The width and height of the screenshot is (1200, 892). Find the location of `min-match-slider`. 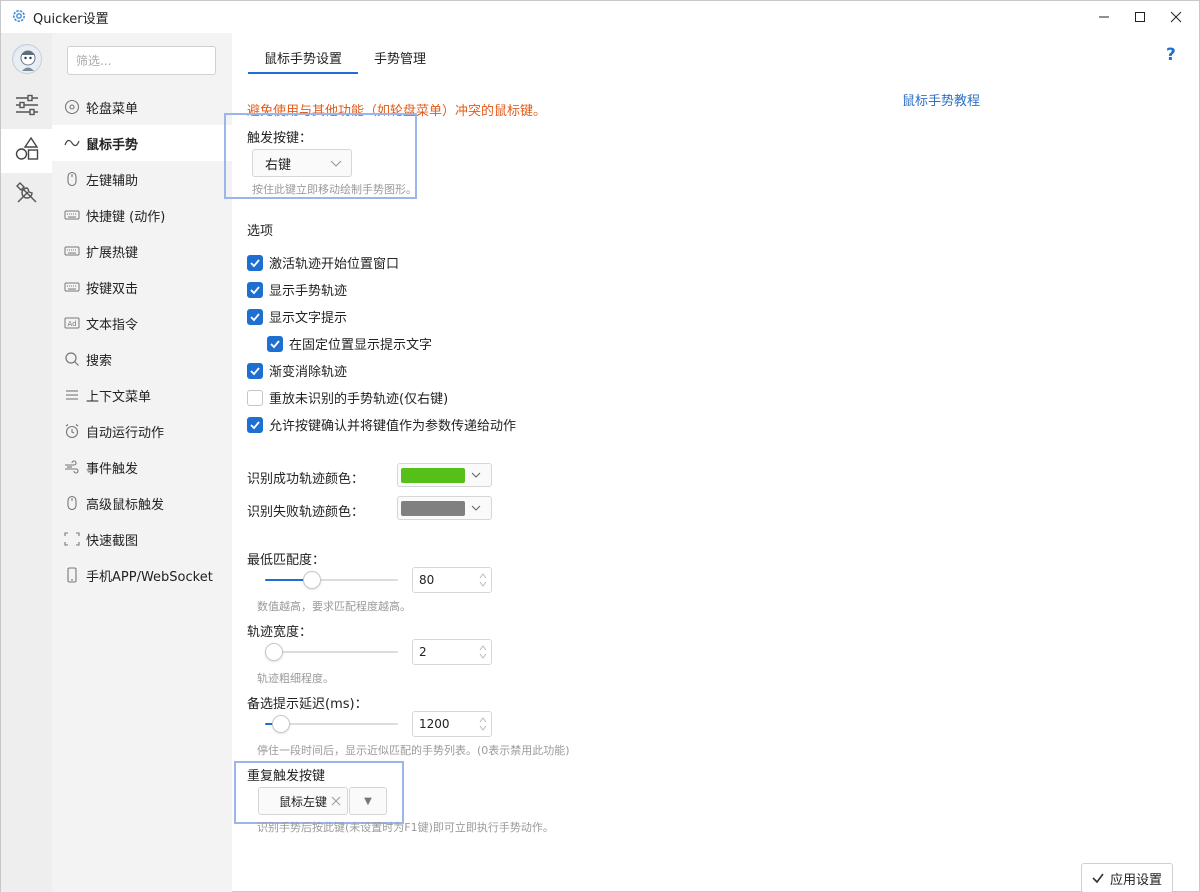

min-match-slider is located at coordinates (331, 580).